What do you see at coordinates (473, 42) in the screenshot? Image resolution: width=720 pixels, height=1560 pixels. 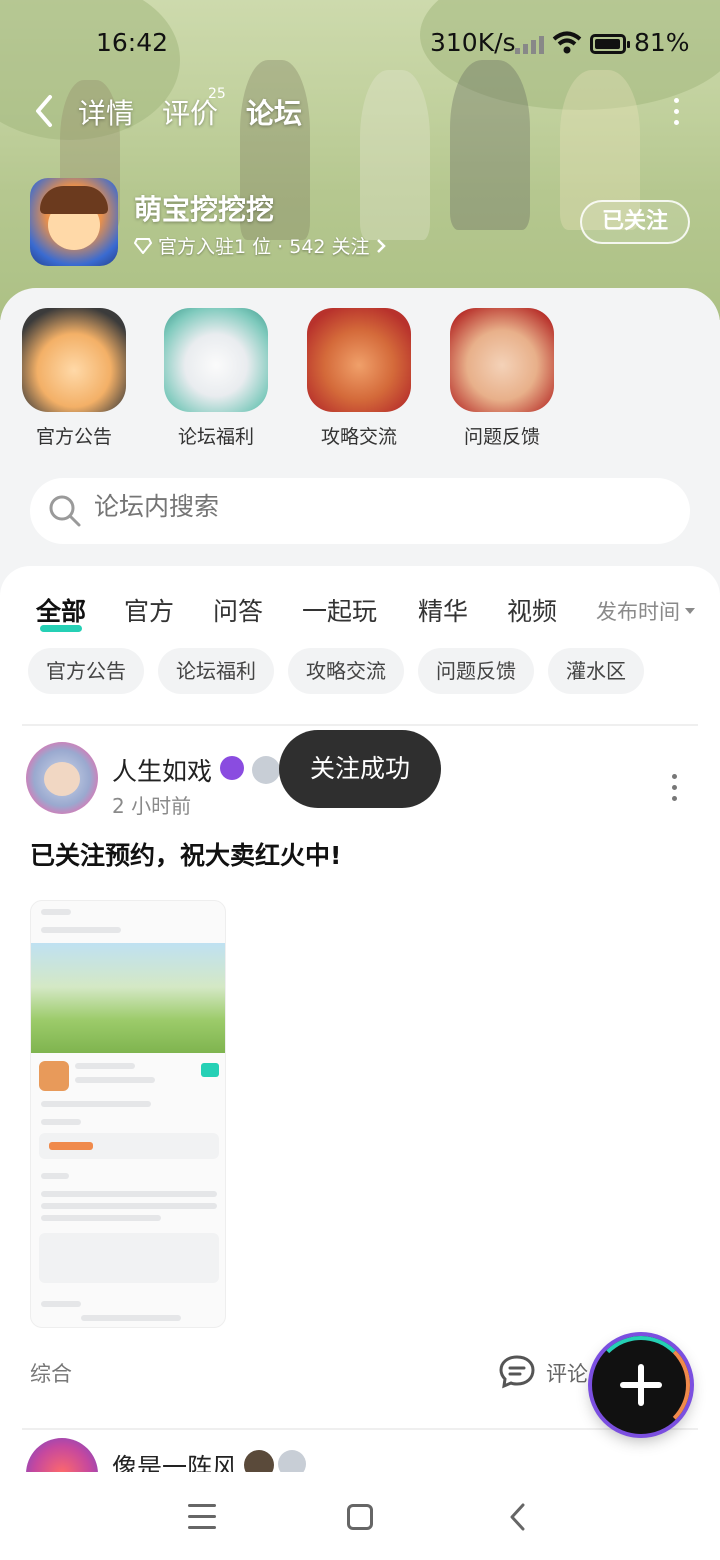 I see `status-net-speed: 310K/s` at bounding box center [473, 42].